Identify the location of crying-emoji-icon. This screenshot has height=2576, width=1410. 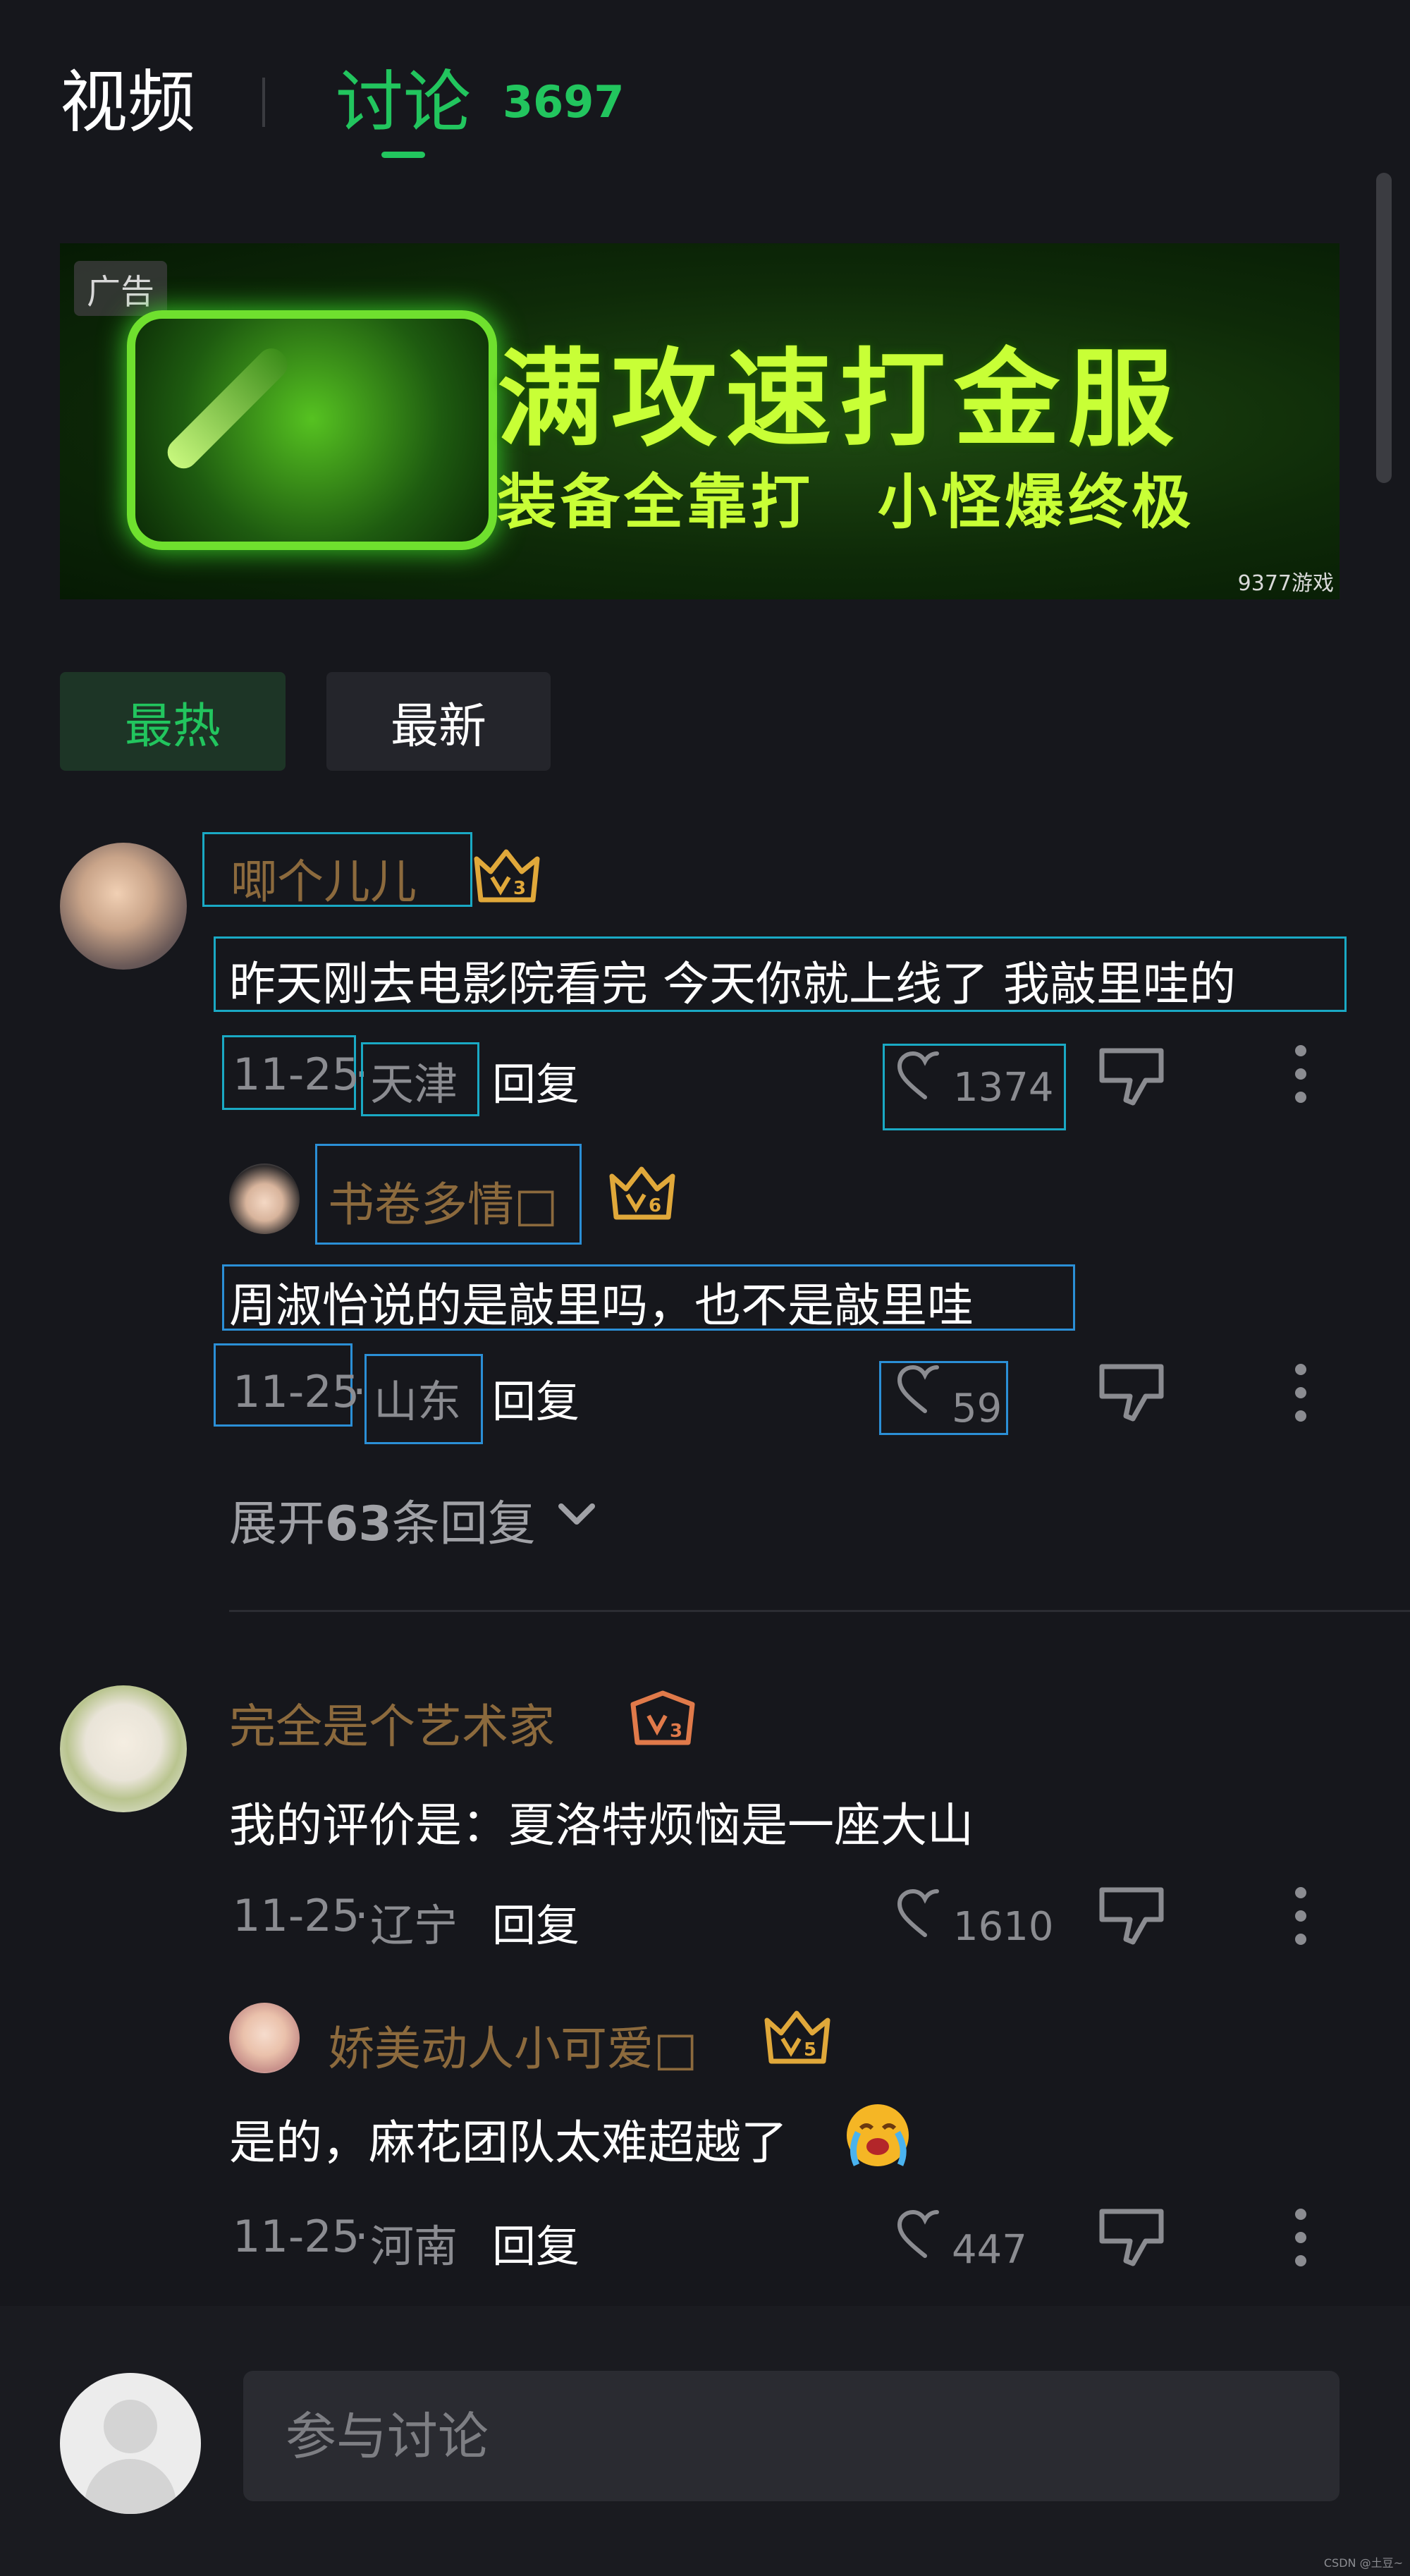
(878, 2135).